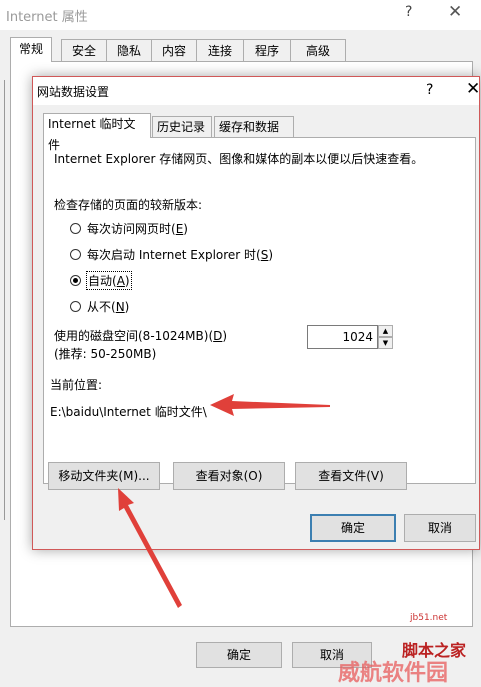 The width and height of the screenshot is (481, 687). What do you see at coordinates (128, 205) in the screenshot?
I see `check-versions-label: 检查存储的页面的较新版本:` at bounding box center [128, 205].